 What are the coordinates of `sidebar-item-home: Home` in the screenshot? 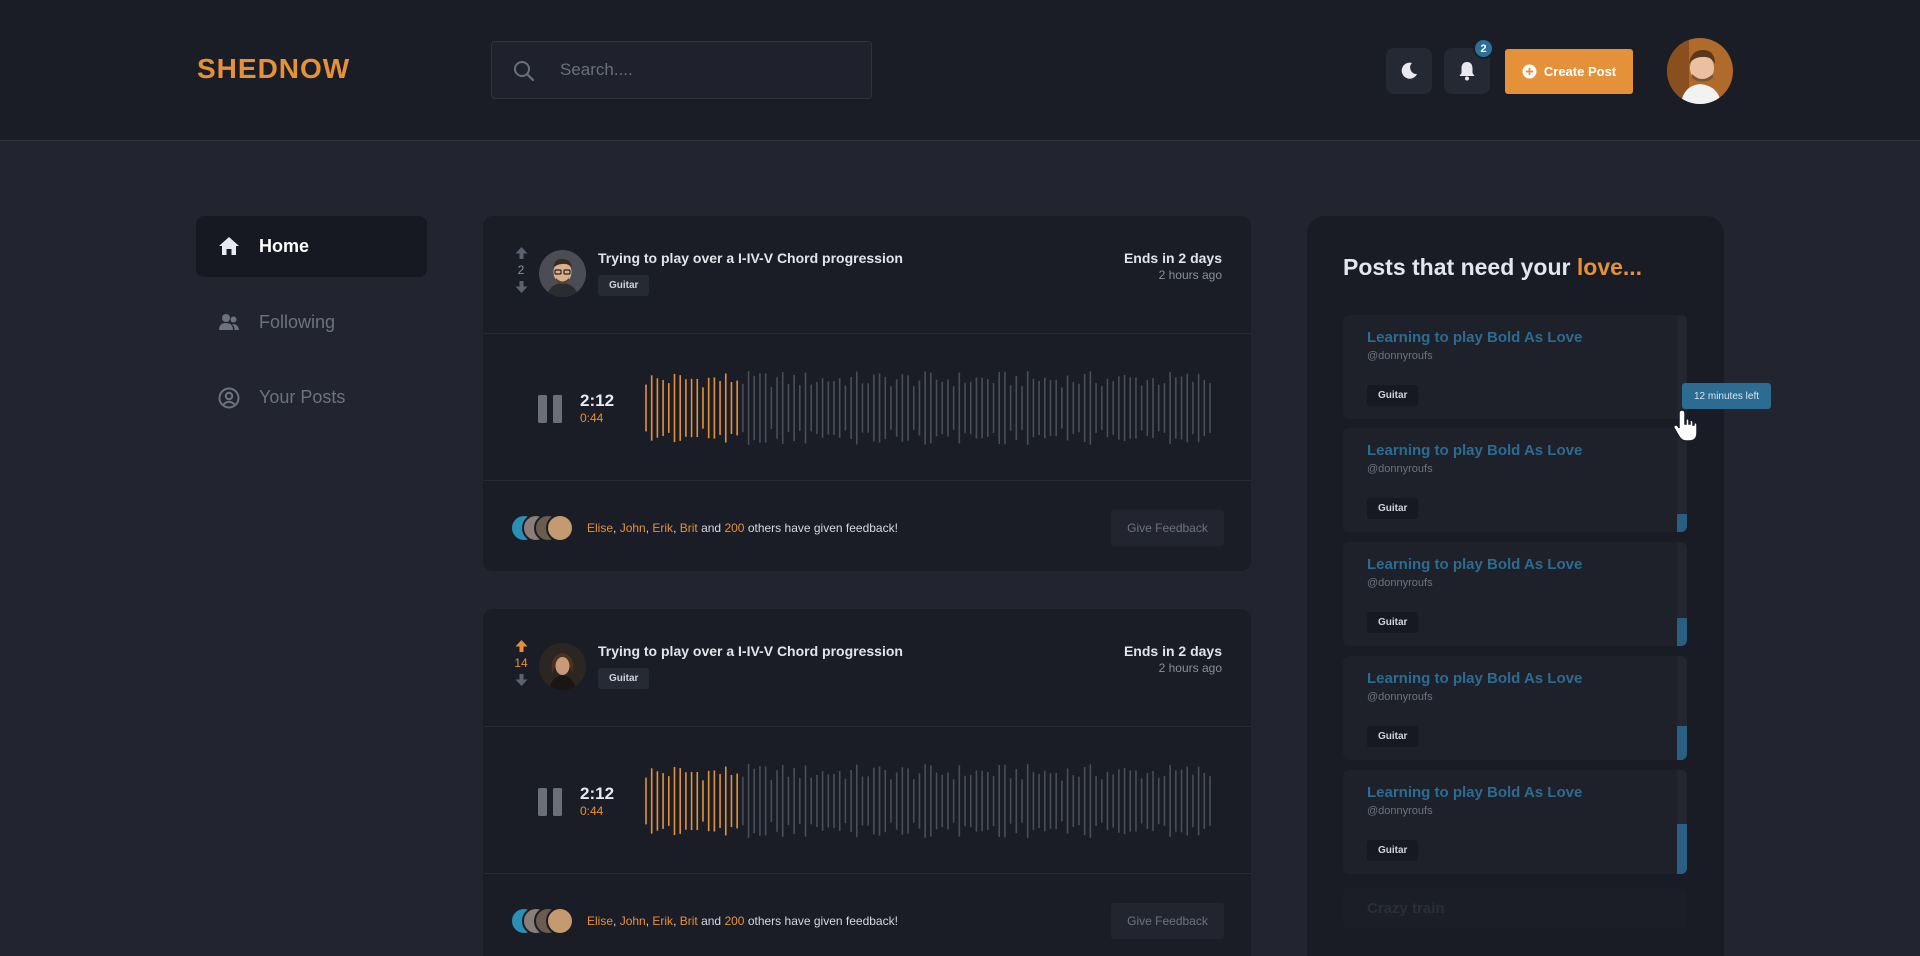 It's located at (311, 246).